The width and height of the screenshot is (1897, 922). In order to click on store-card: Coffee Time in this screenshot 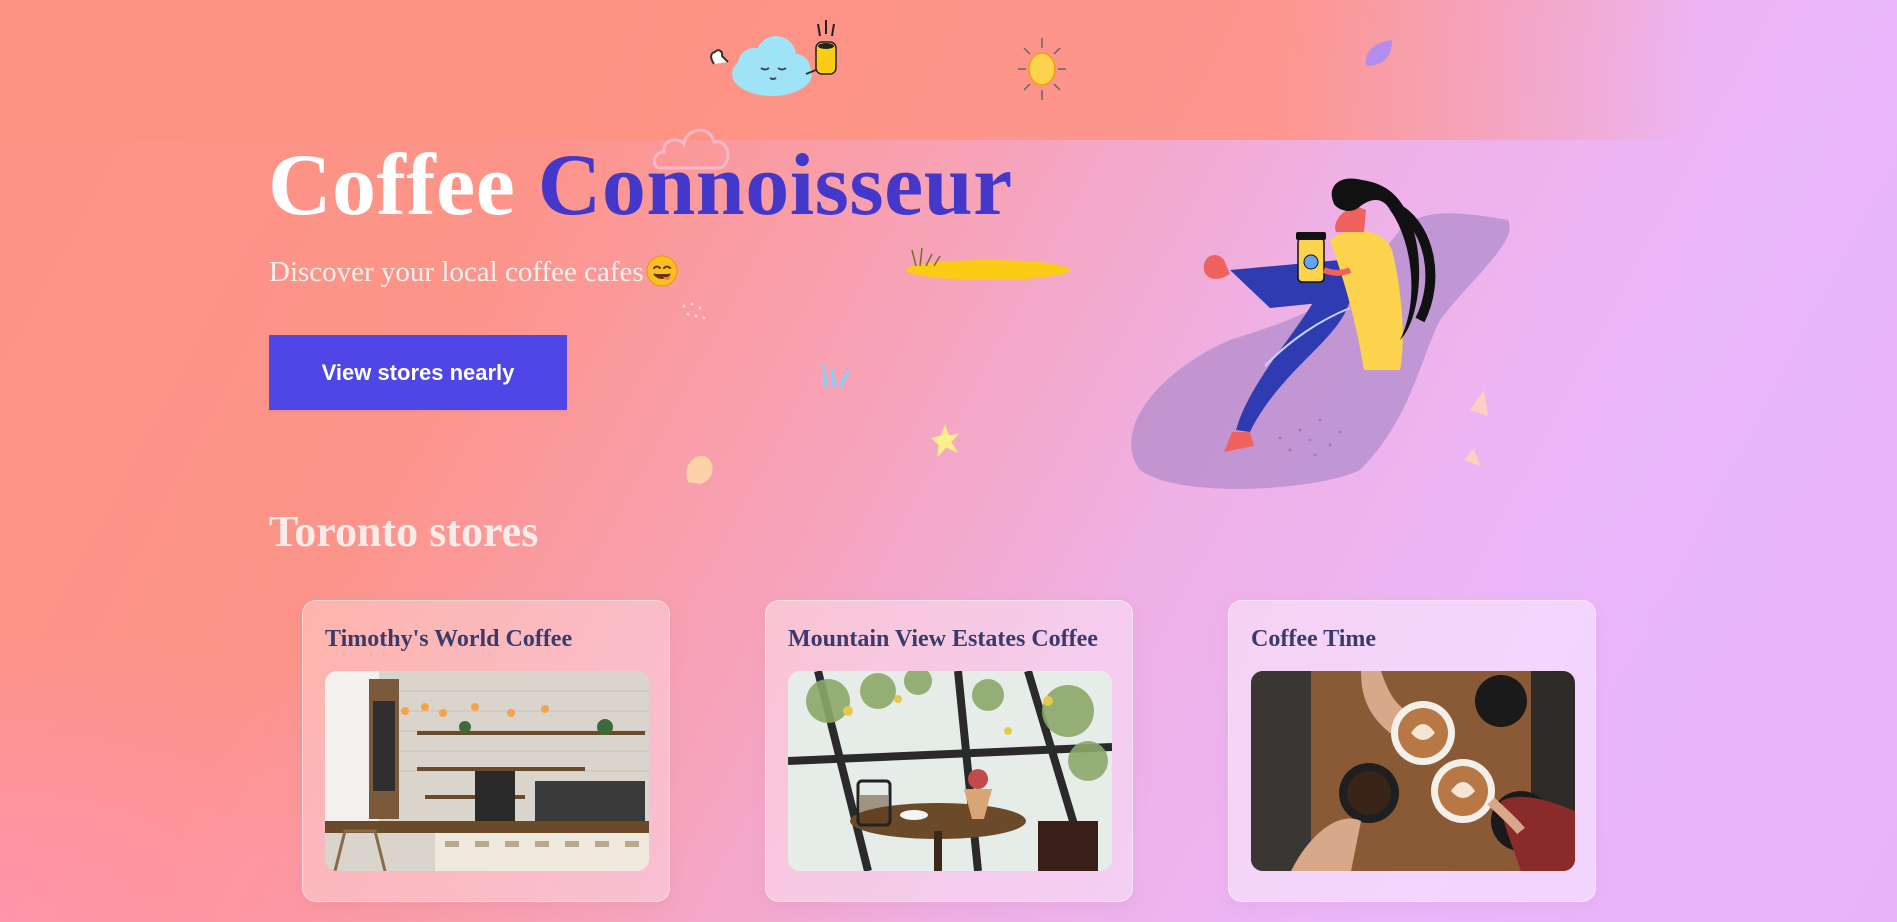, I will do `click(1412, 751)`.